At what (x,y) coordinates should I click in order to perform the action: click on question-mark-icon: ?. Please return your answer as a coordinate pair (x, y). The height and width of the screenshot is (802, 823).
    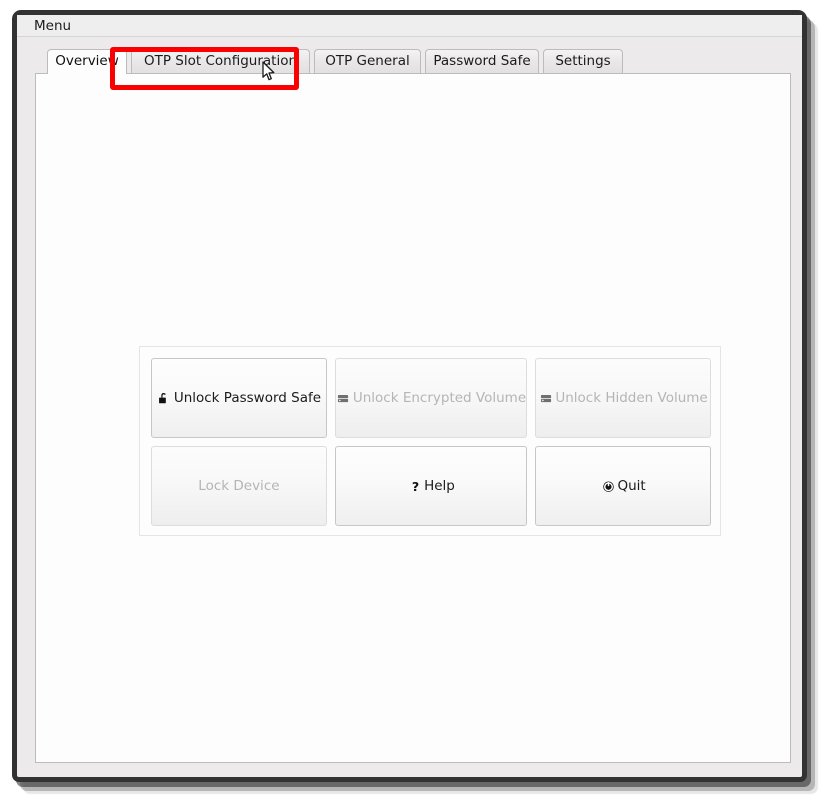
    Looking at the image, I should click on (415, 486).